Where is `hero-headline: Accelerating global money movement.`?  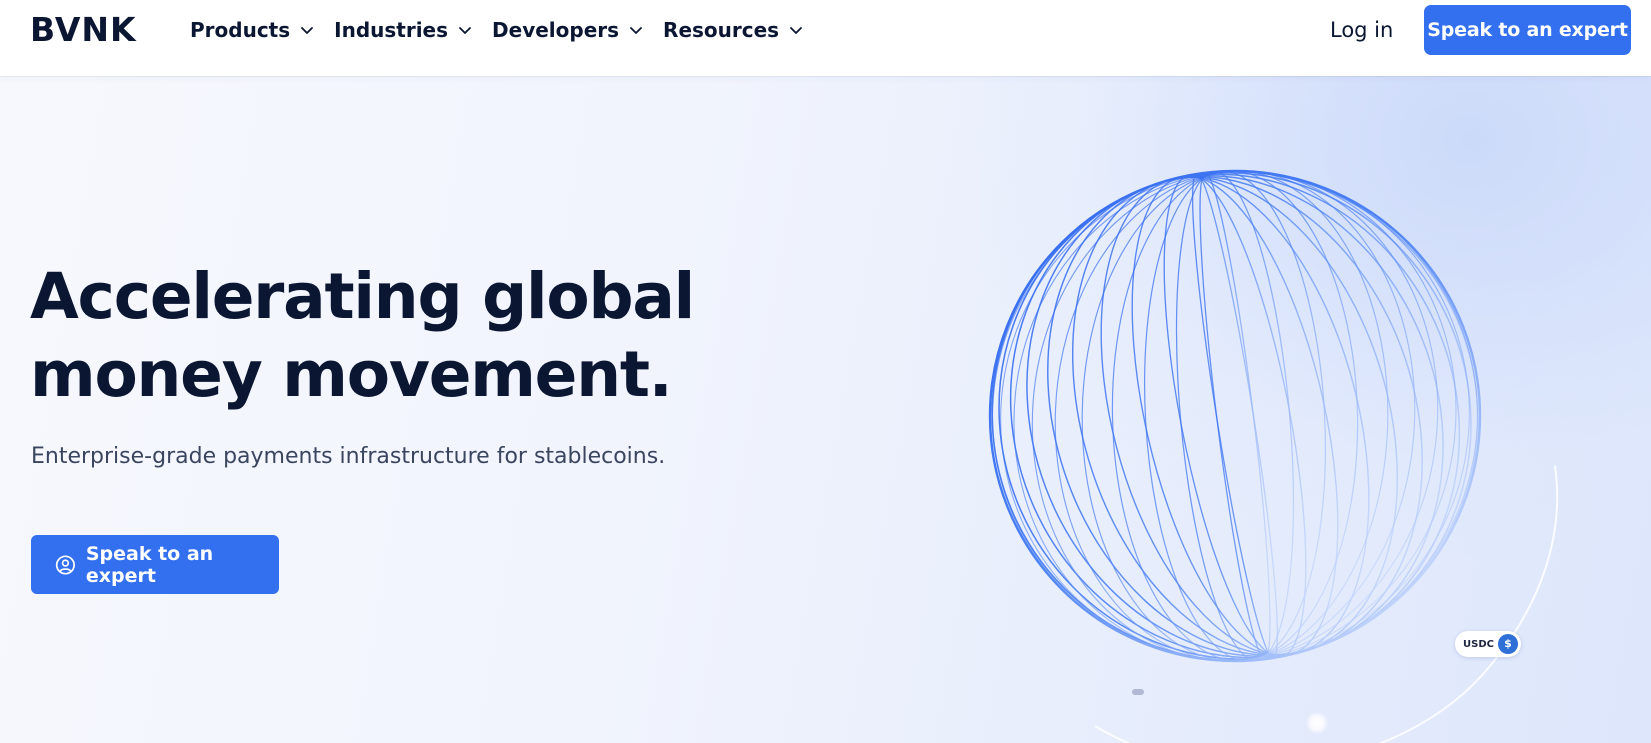 hero-headline: Accelerating global money movement. is located at coordinates (380, 336).